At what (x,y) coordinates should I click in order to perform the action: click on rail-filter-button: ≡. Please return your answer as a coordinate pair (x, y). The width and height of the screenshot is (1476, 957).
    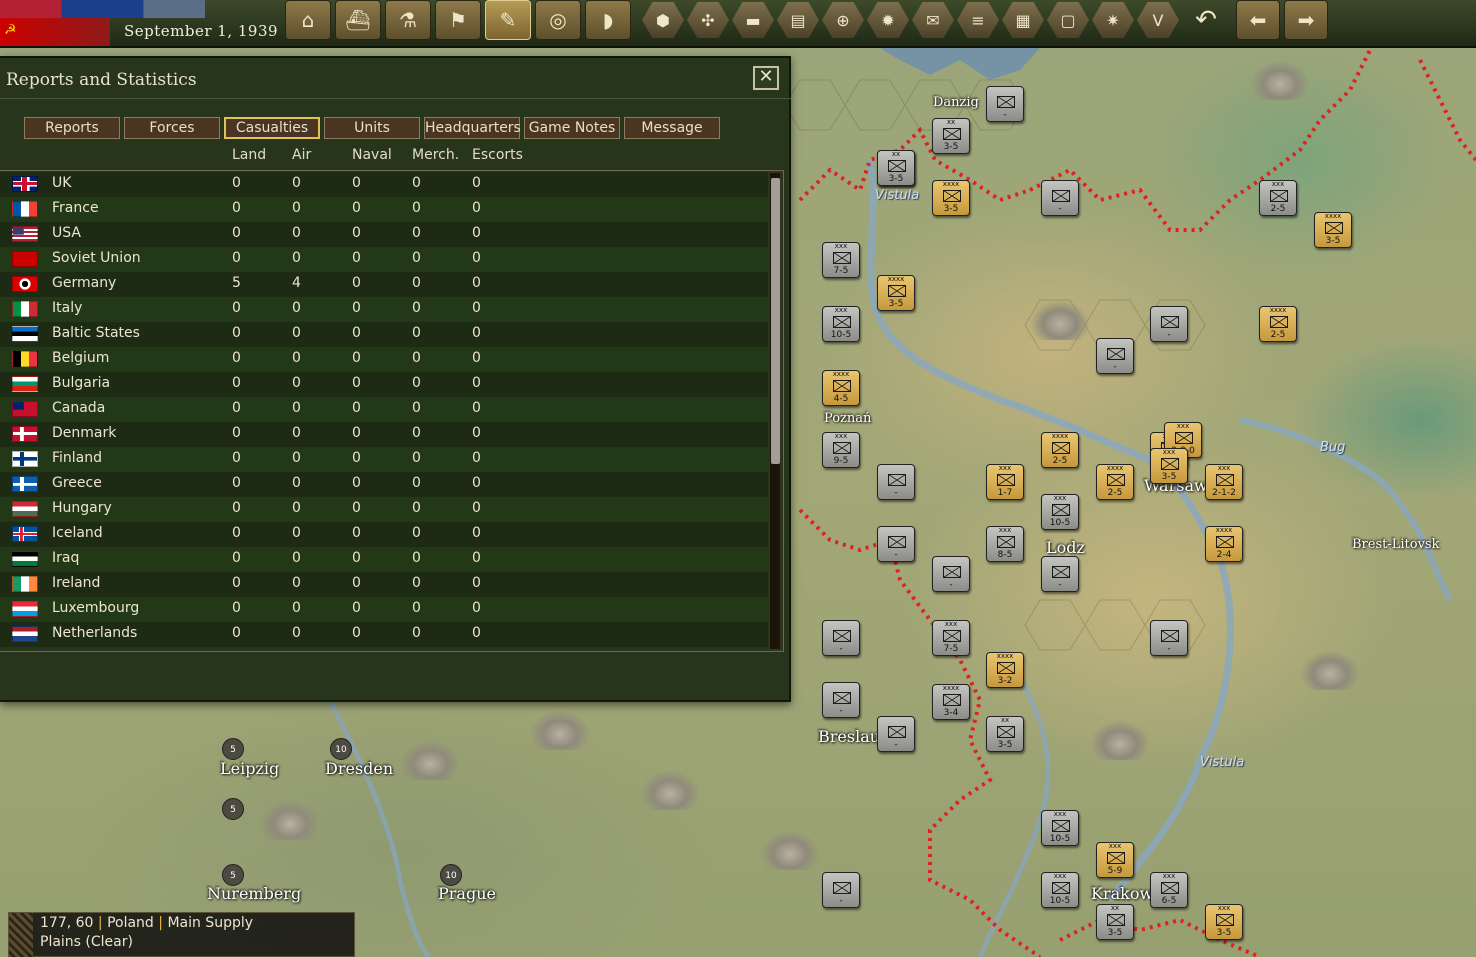
    Looking at the image, I should click on (978, 20).